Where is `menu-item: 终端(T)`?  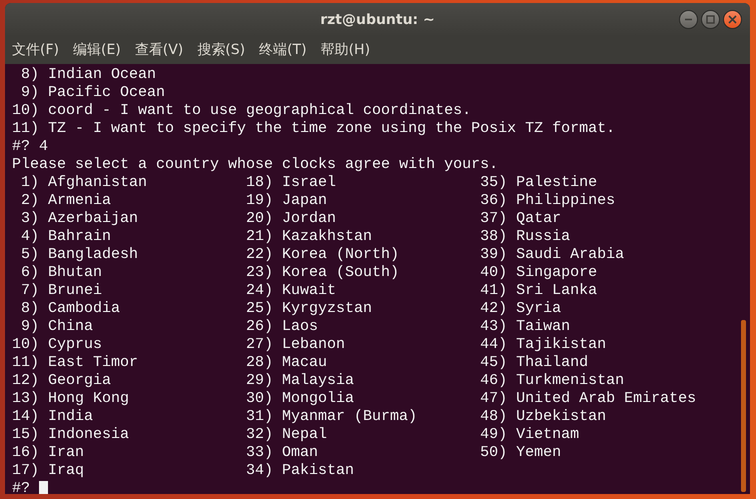 menu-item: 终端(T) is located at coordinates (283, 50).